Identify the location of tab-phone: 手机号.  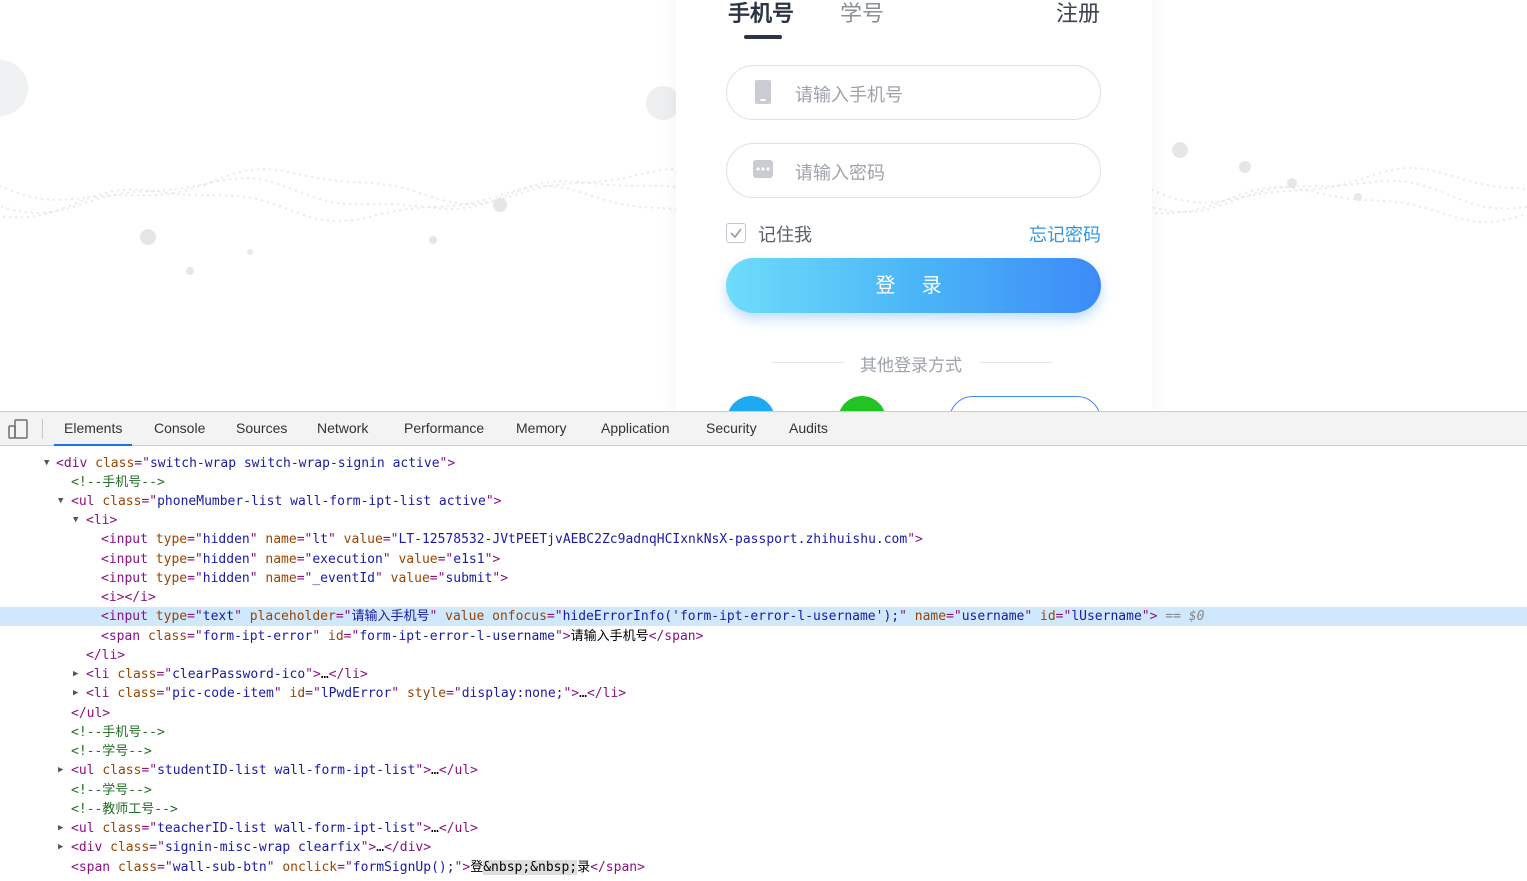
(761, 14).